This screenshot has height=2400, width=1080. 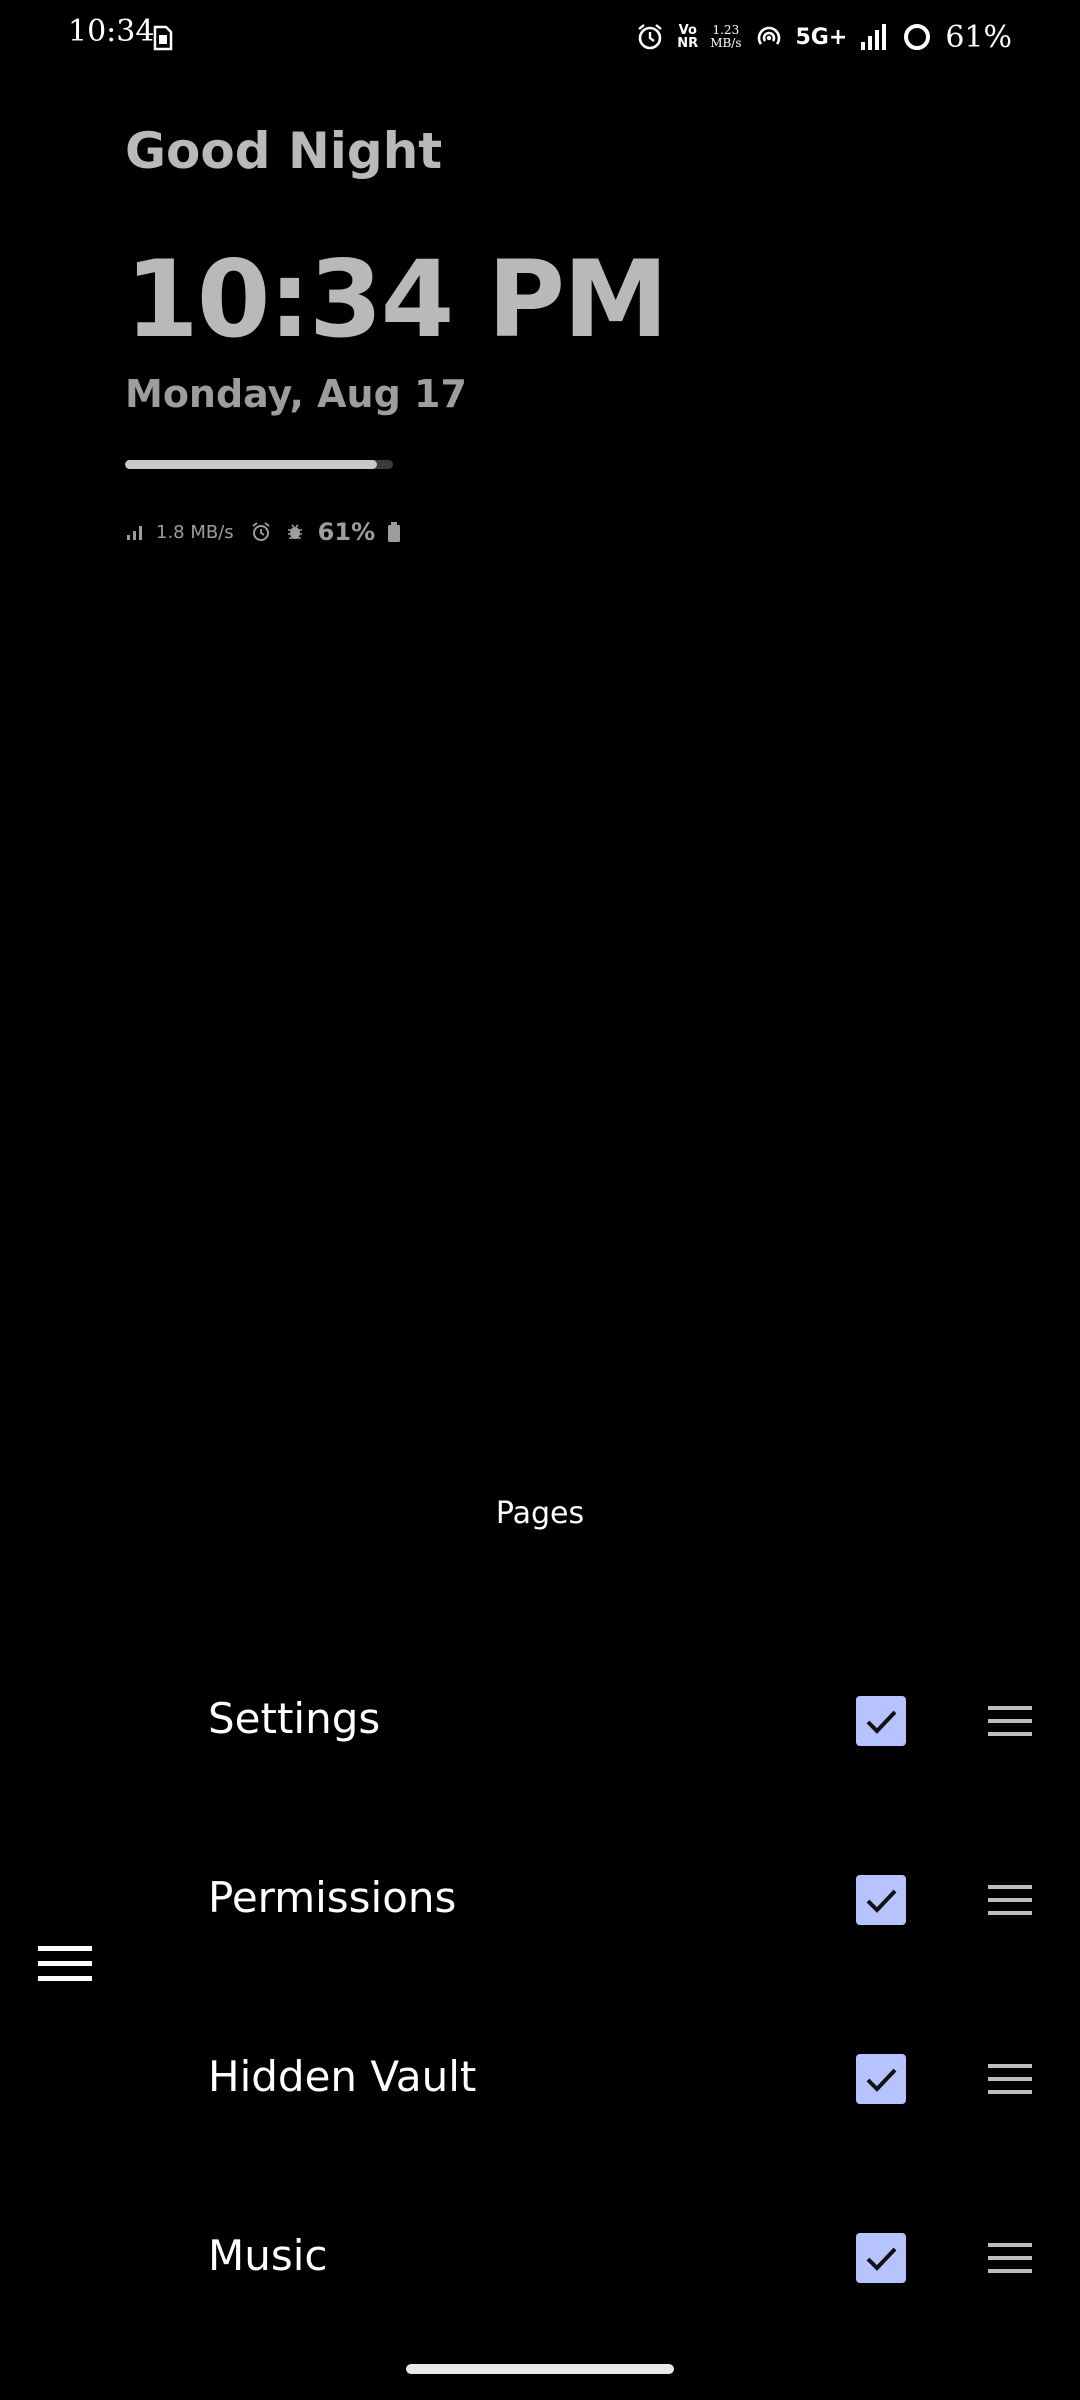 I want to click on page-label: Music, so click(x=268, y=2255).